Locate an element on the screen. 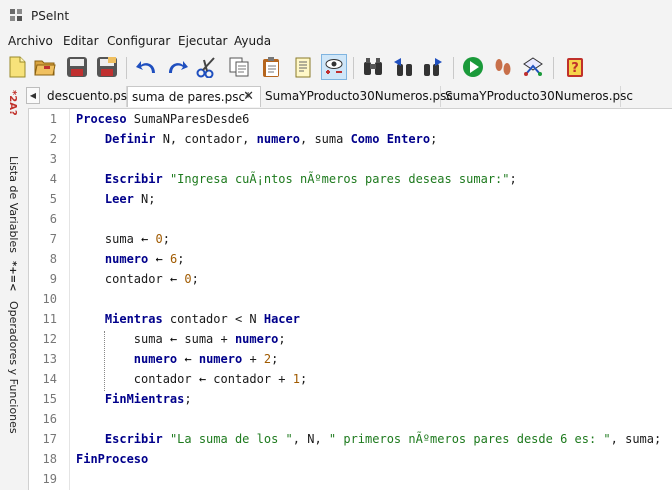 This screenshot has width=672, height=490. code-token: Hacer is located at coordinates (281, 319).